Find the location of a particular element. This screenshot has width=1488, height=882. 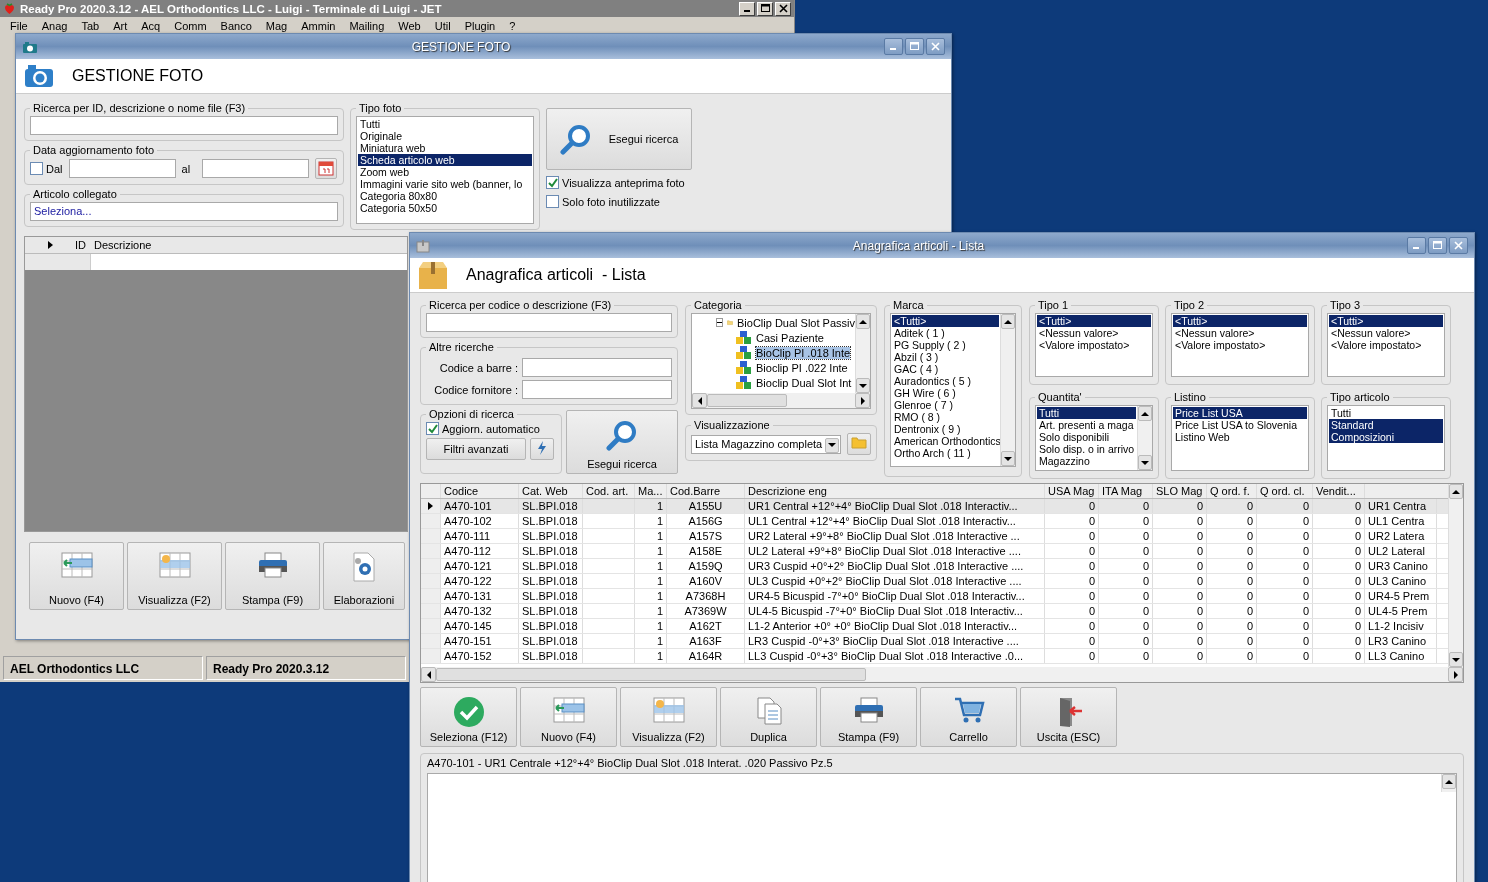

column-header: ID is located at coordinates (83, 245).